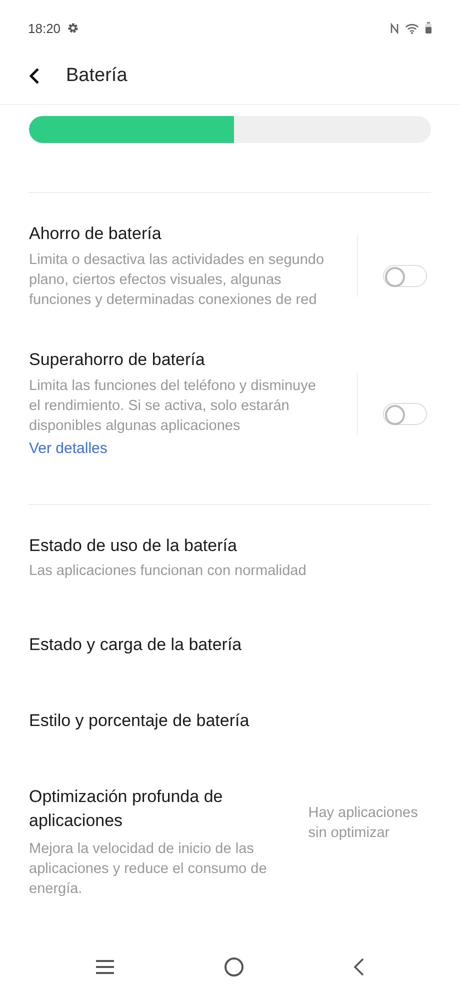  Describe the element at coordinates (167, 571) in the screenshot. I see `setting-description: Las aplicaciones funcionan con normalidad` at that location.